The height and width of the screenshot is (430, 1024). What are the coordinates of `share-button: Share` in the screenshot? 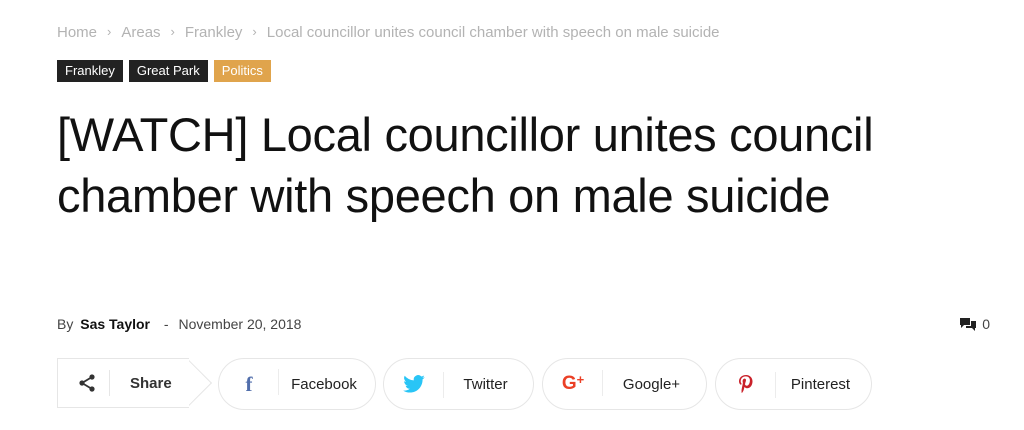 It's located at (123, 383).